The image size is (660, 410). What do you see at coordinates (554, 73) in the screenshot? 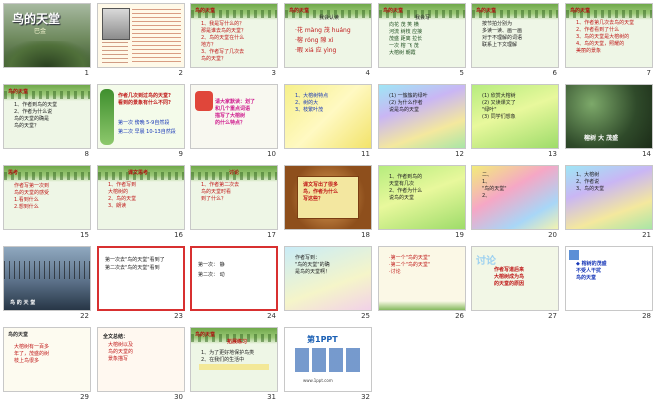
I see `slide-number: 6` at bounding box center [554, 73].